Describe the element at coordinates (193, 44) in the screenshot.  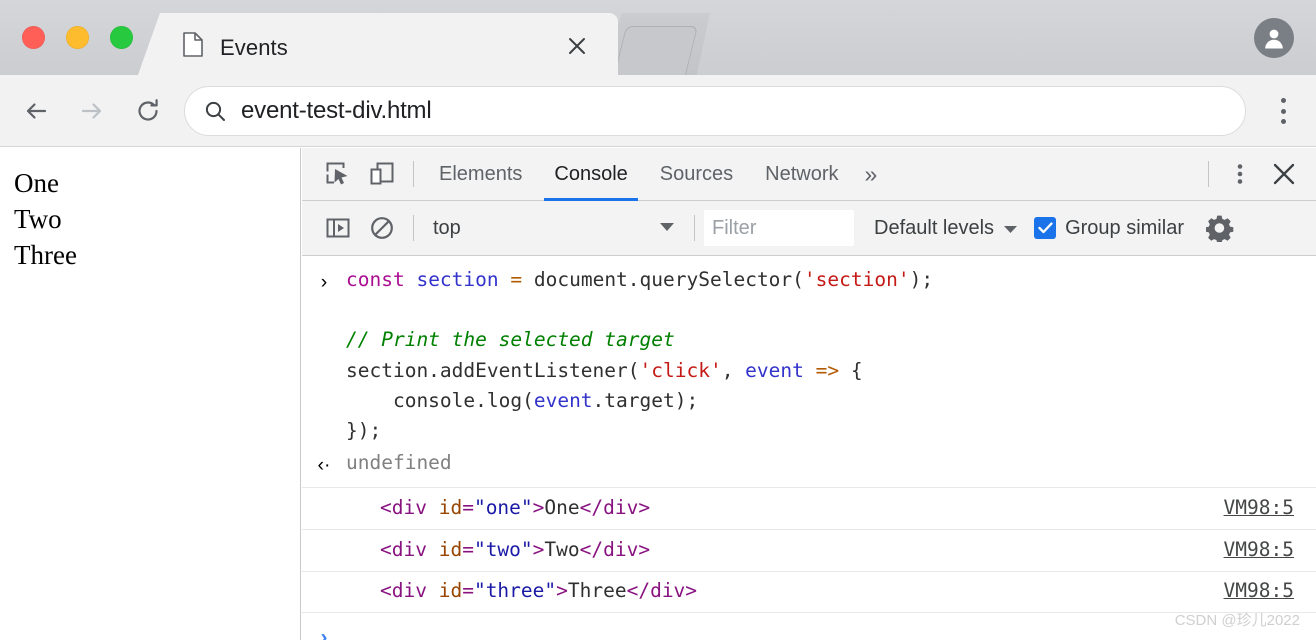
I see `page-icon` at that location.